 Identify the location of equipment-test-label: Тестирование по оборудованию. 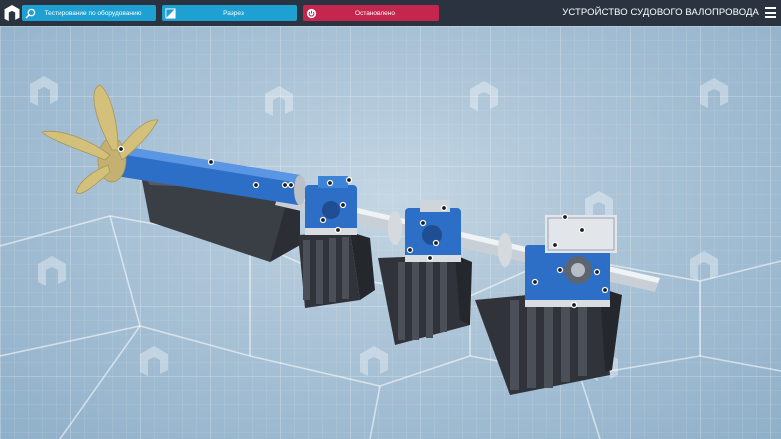
(93, 13).